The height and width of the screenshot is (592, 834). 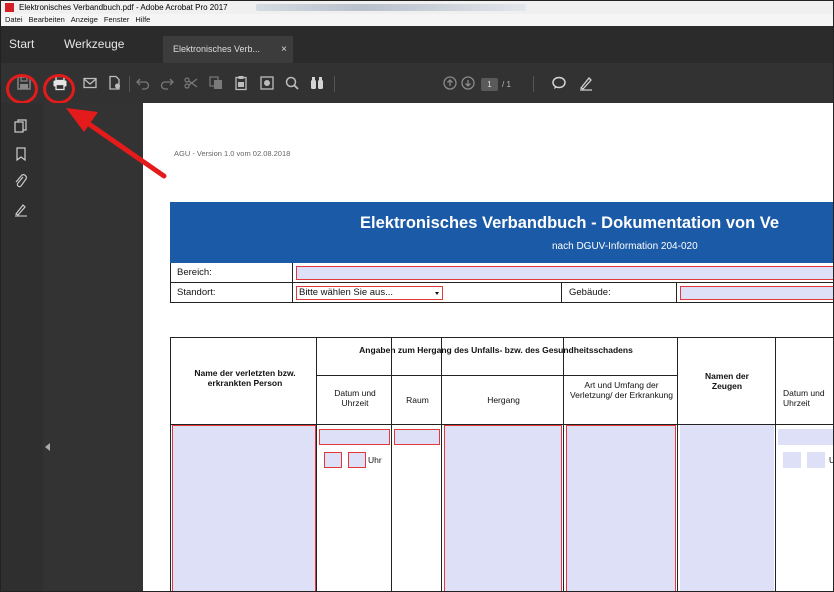 What do you see at coordinates (59, 89) in the screenshot?
I see `highlight-circle-print` at bounding box center [59, 89].